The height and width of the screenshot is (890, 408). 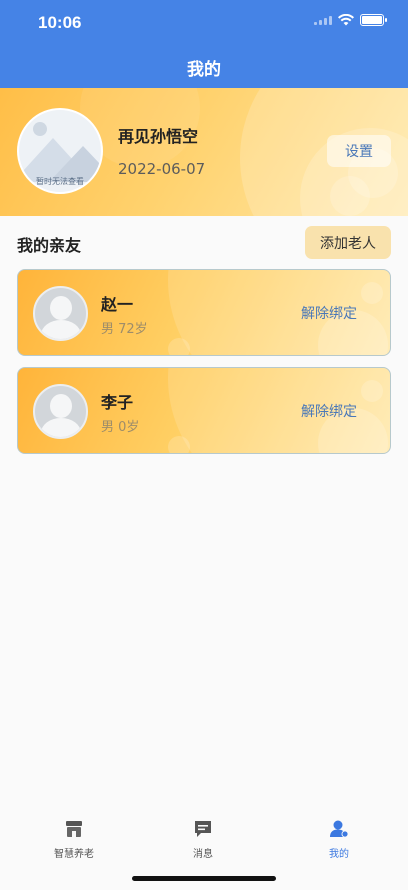 What do you see at coordinates (49, 245) in the screenshot?
I see `section-title: 我的亲友` at bounding box center [49, 245].